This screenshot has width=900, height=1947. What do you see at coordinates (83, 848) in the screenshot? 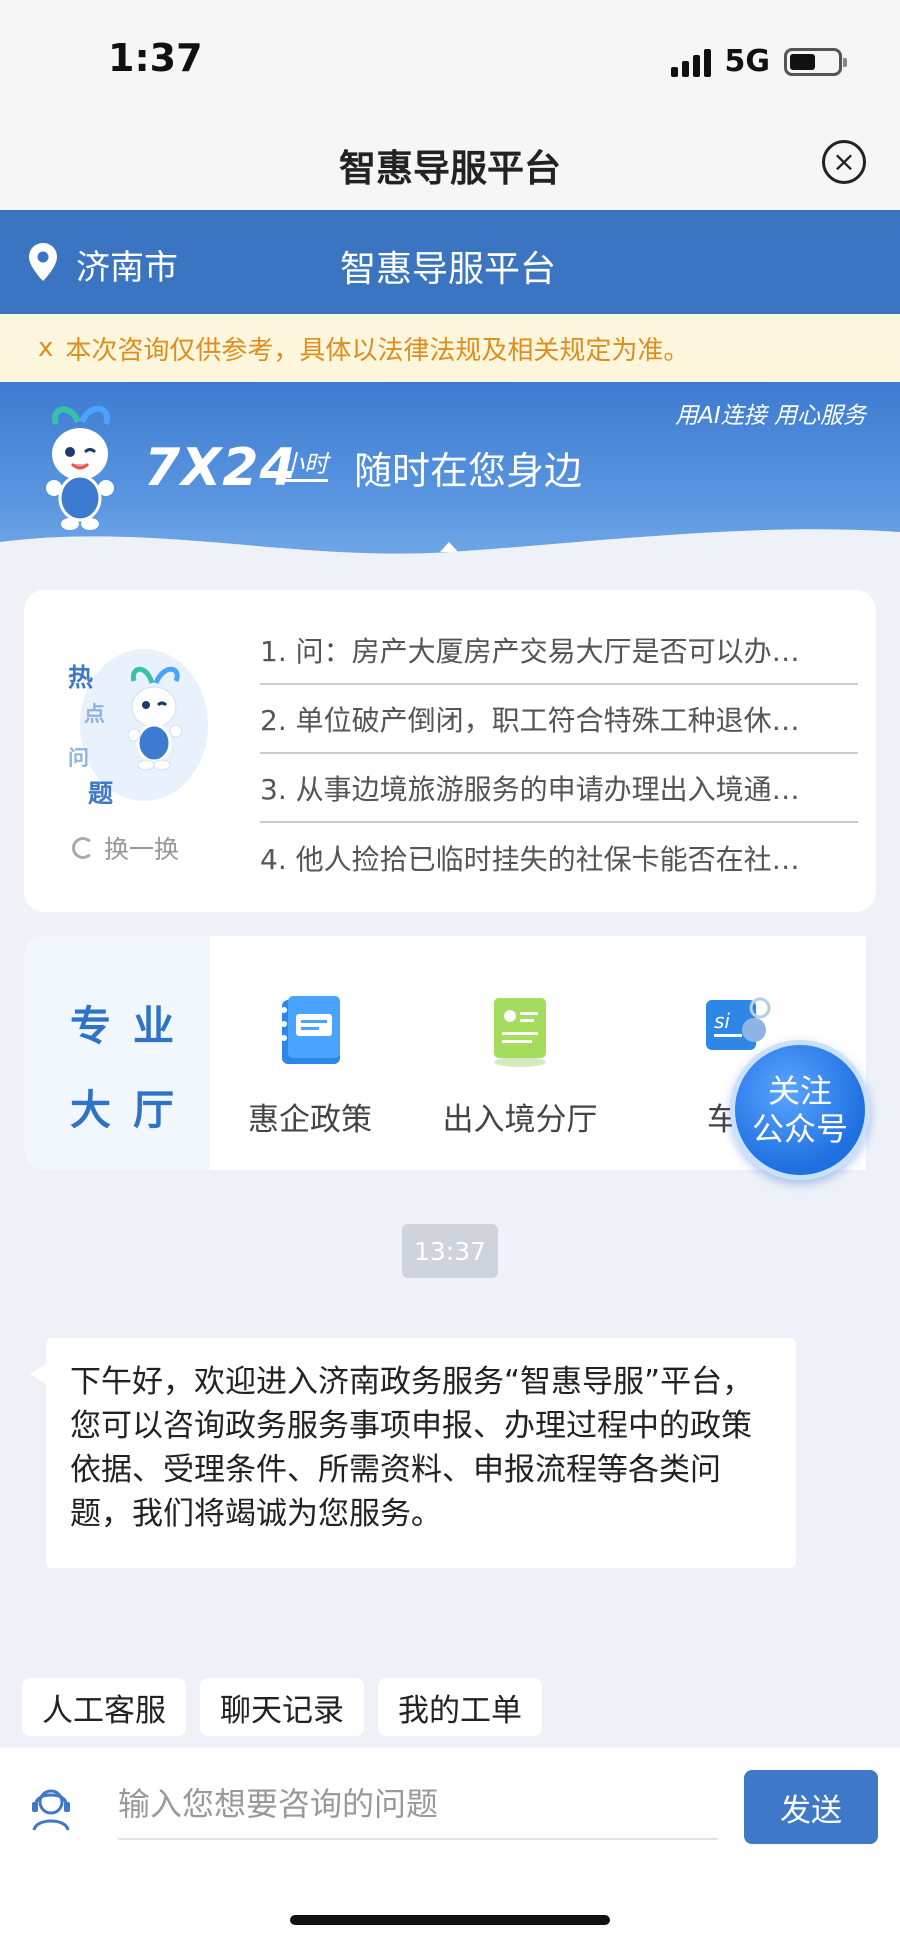
I see `refresh-icon` at bounding box center [83, 848].